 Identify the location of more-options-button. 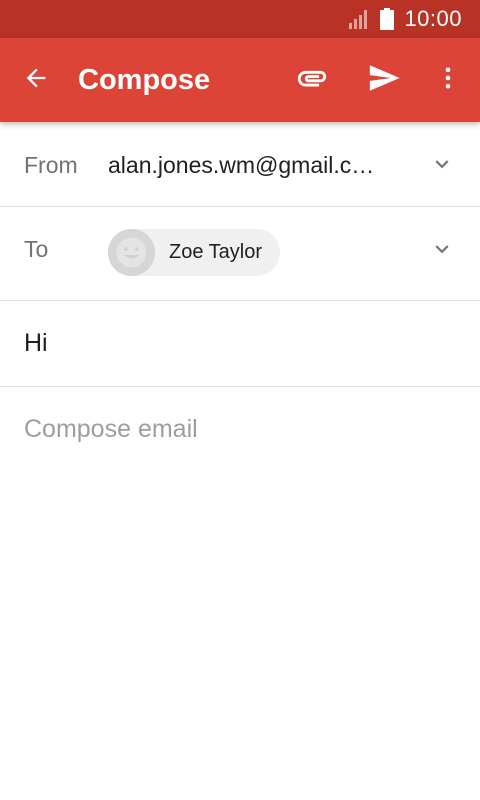
(448, 80).